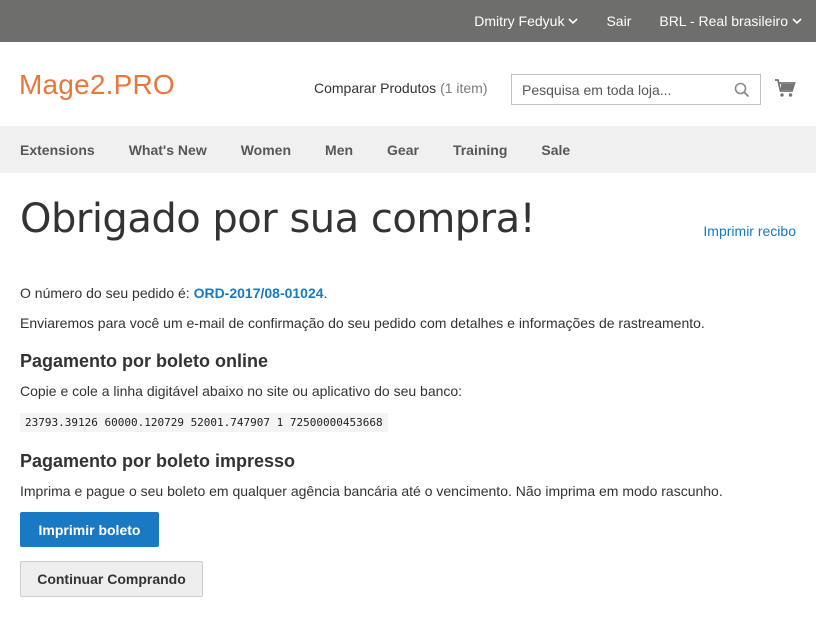 This screenshot has height=619, width=816. Describe the element at coordinates (559, 150) in the screenshot. I see `nav-item-sale: Sale` at that location.